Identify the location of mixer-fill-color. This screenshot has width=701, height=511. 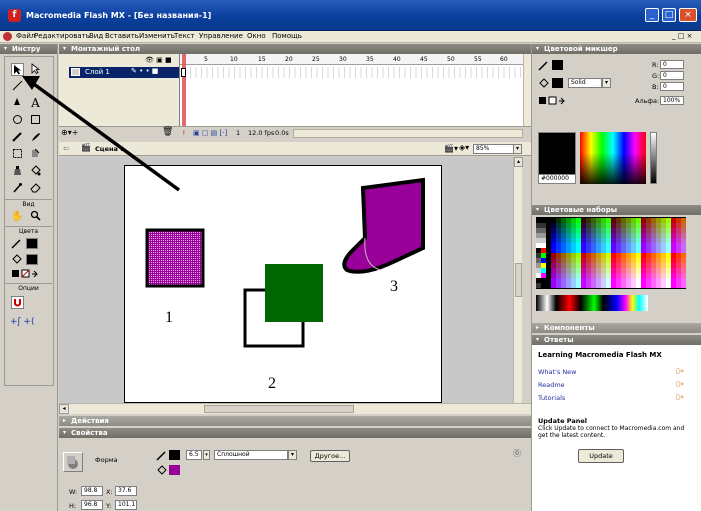
(557, 83).